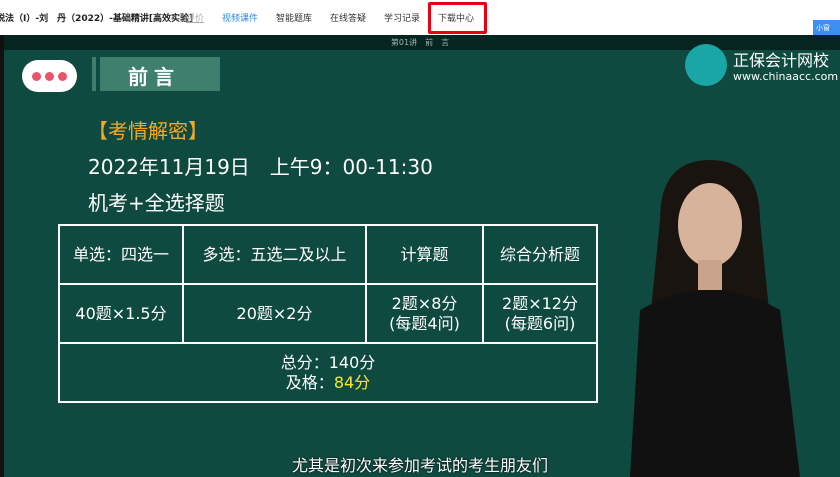 The width and height of the screenshot is (840, 477). Describe the element at coordinates (540, 303) in the screenshot. I see `cell-main: 2题×12分` at that location.